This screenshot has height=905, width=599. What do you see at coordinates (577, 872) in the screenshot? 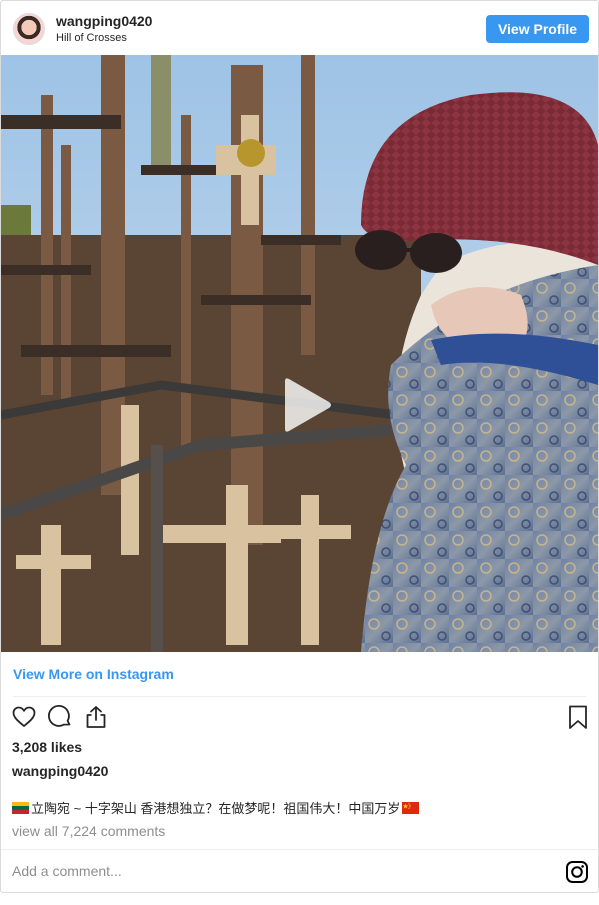
I see `instagram-logo-icon` at bounding box center [577, 872].